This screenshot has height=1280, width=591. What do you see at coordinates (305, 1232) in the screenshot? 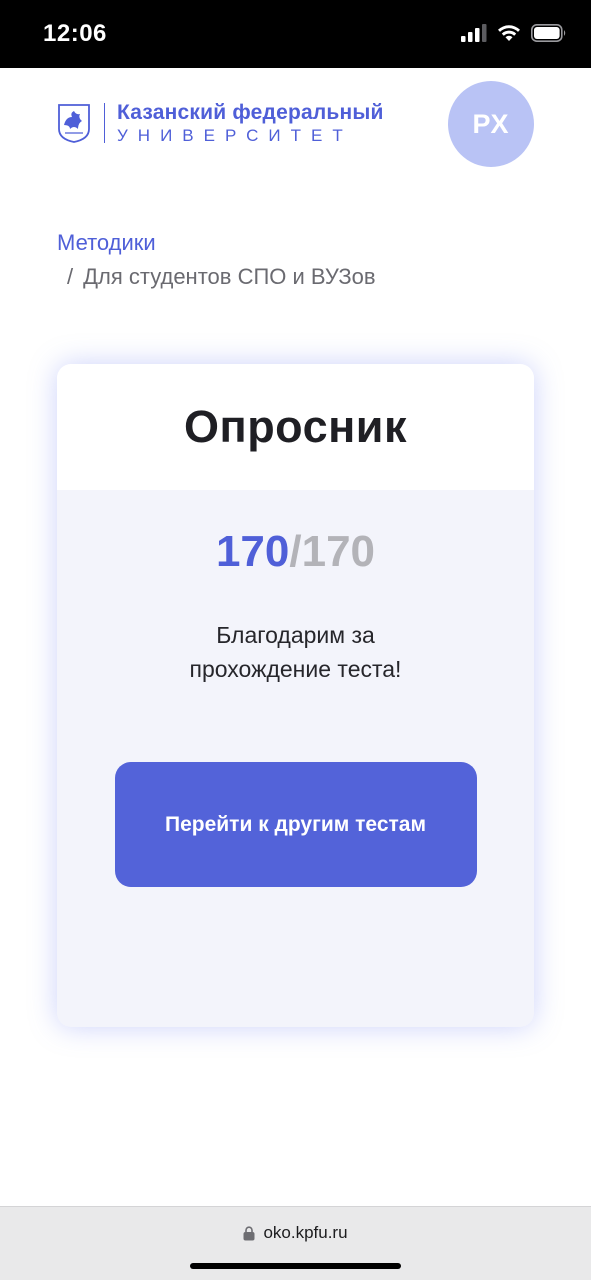
I see `url-text: oko.kpfu.ru` at bounding box center [305, 1232].